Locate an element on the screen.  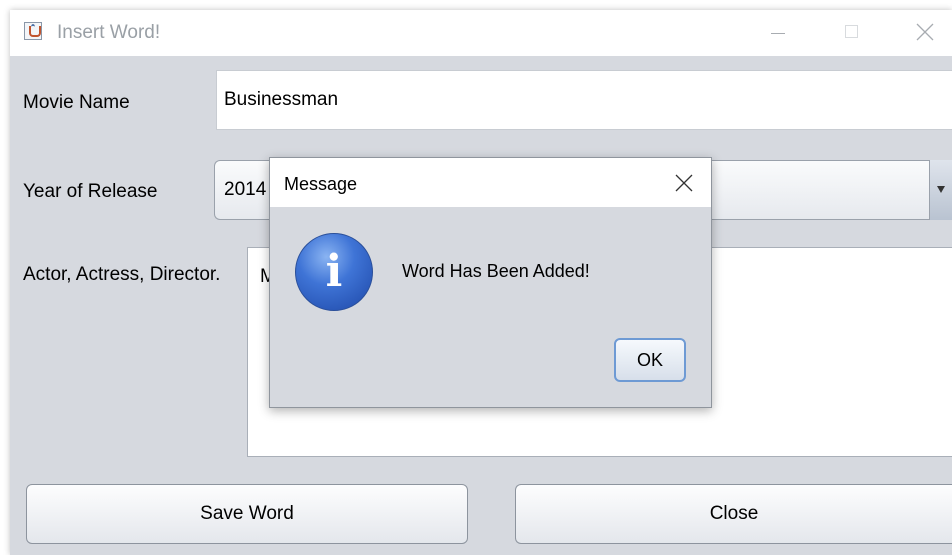
minimize-button is located at coordinates (778, 33).